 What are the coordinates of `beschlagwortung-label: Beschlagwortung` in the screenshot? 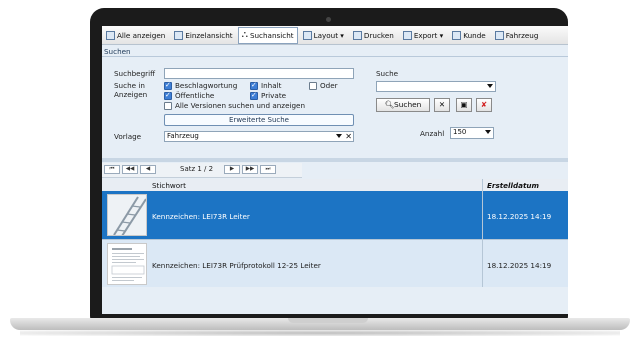 It's located at (206, 85).